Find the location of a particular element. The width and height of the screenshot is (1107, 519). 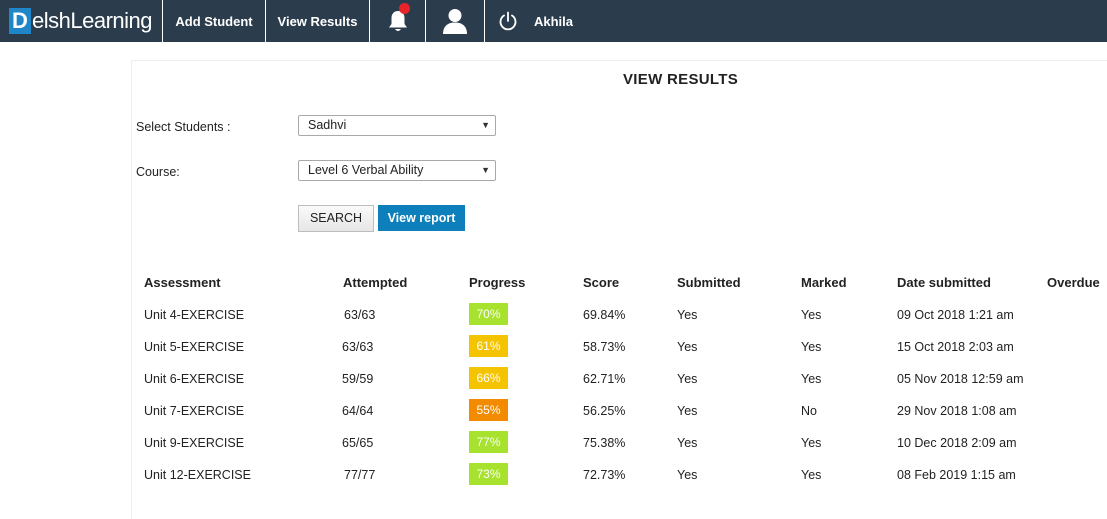

cell-score: 56.25% is located at coordinates (604, 411).